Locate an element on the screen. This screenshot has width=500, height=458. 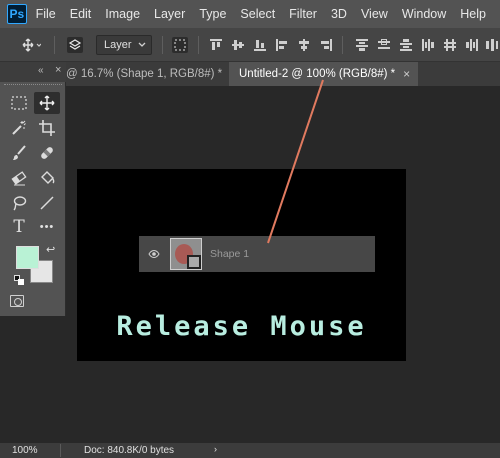
paint-bucket-icon is located at coordinates (48, 177).